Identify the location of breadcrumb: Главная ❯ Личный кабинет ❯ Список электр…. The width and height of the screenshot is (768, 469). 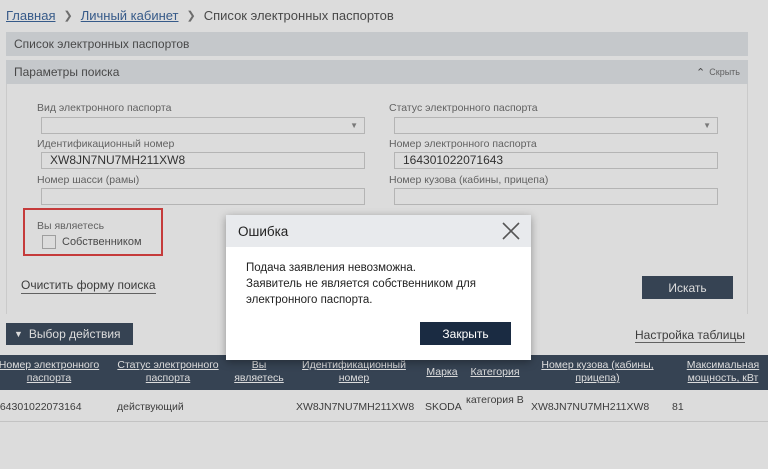
(200, 15).